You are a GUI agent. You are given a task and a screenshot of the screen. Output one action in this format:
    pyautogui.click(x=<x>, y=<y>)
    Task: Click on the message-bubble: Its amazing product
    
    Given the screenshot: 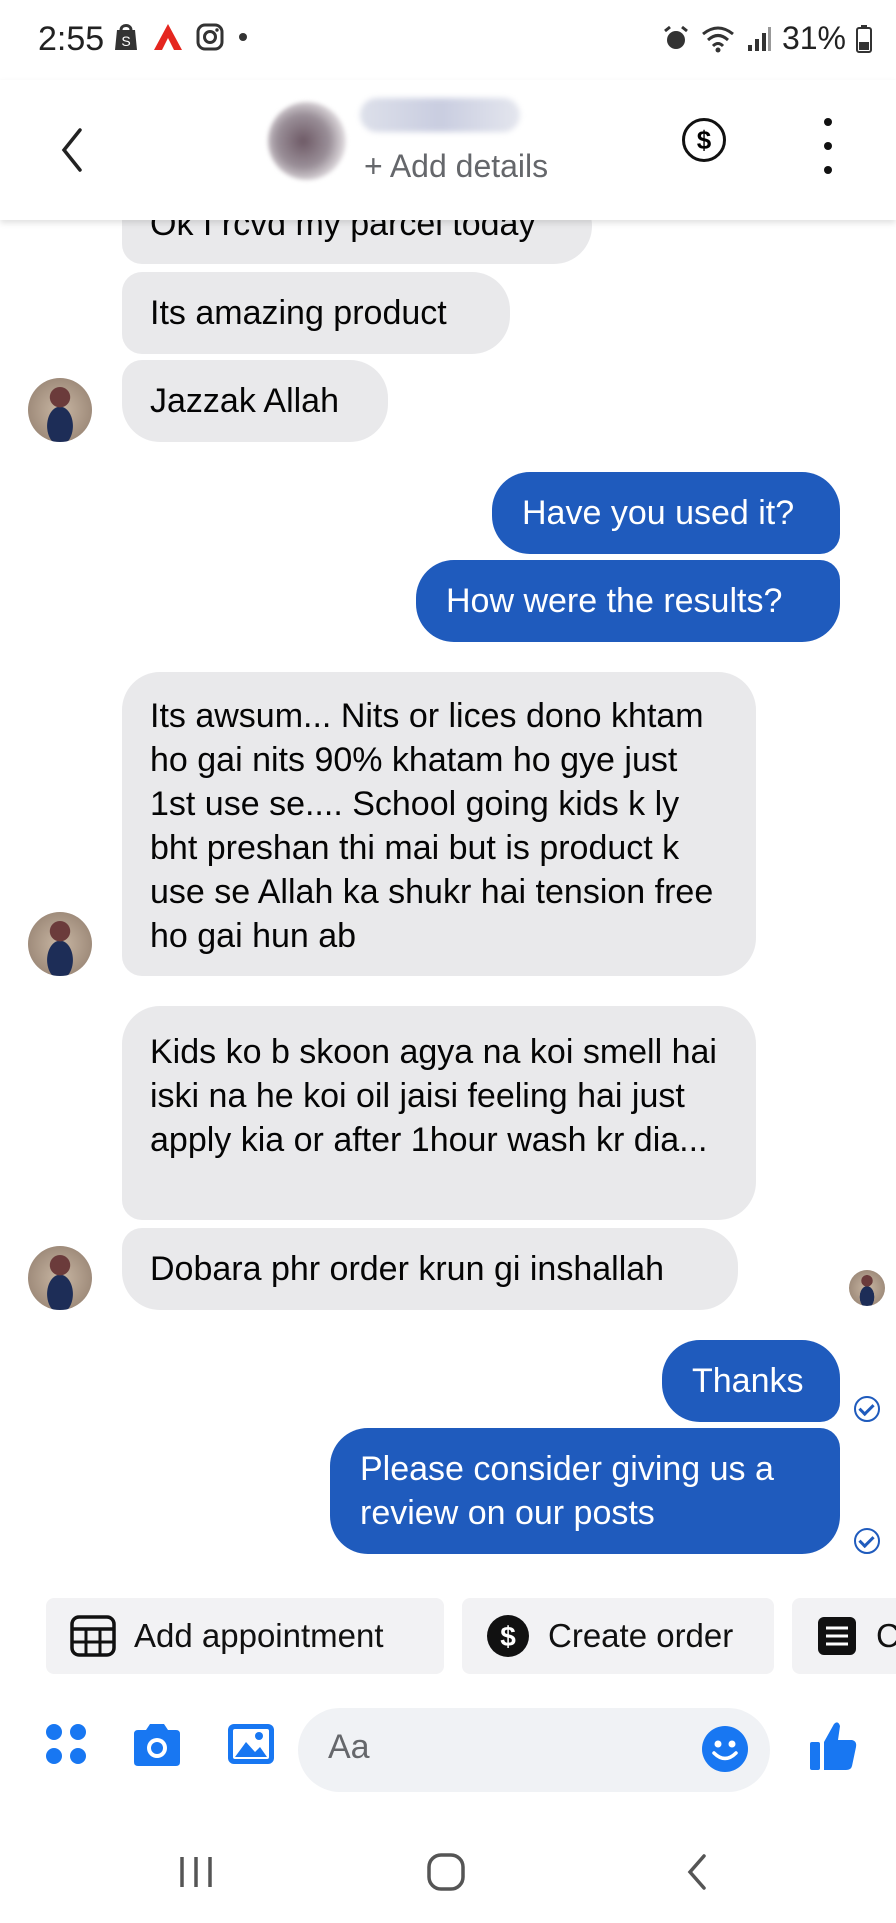 What is the action you would take?
    pyautogui.click(x=316, y=313)
    